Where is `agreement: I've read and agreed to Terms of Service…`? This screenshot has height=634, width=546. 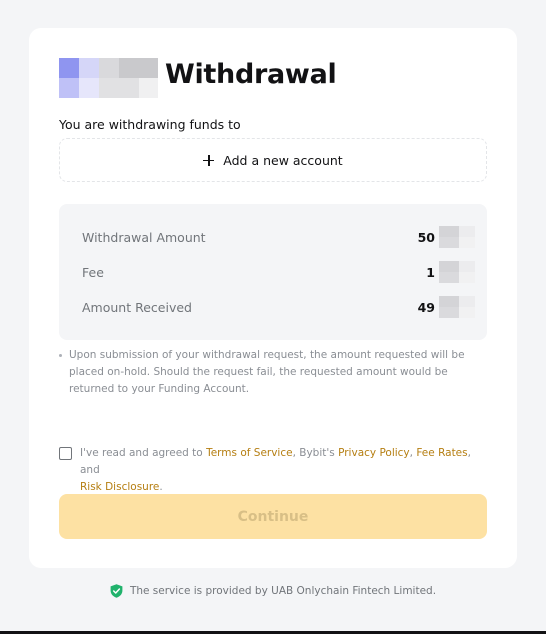 agreement: I've read and agreed to Terms of Service… is located at coordinates (274, 470).